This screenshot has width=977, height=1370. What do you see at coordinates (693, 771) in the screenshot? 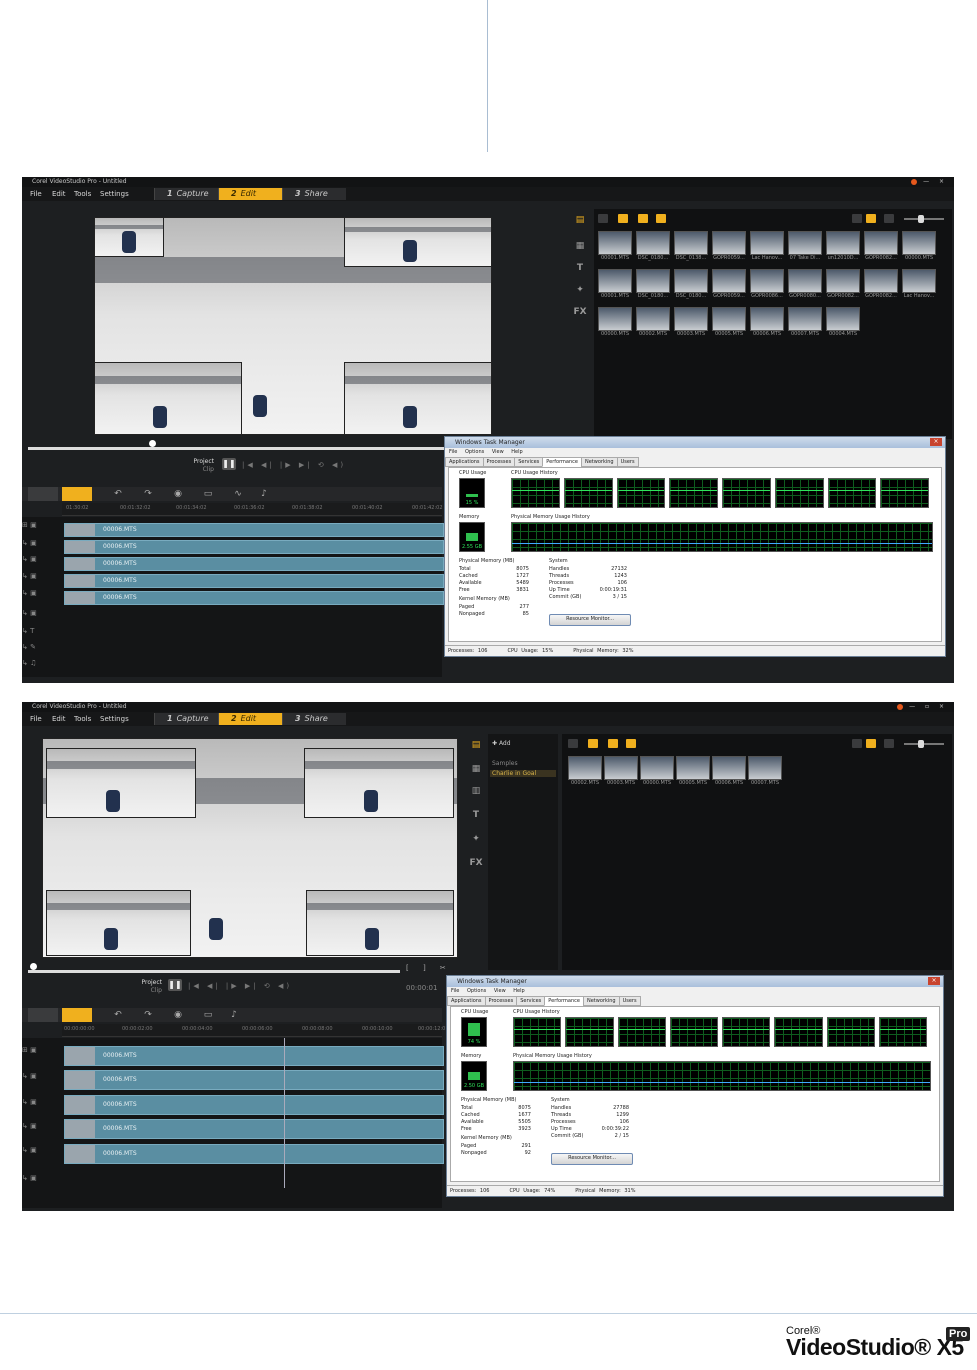
I see `library-thumbnail: 00005.MTS` at bounding box center [693, 771].